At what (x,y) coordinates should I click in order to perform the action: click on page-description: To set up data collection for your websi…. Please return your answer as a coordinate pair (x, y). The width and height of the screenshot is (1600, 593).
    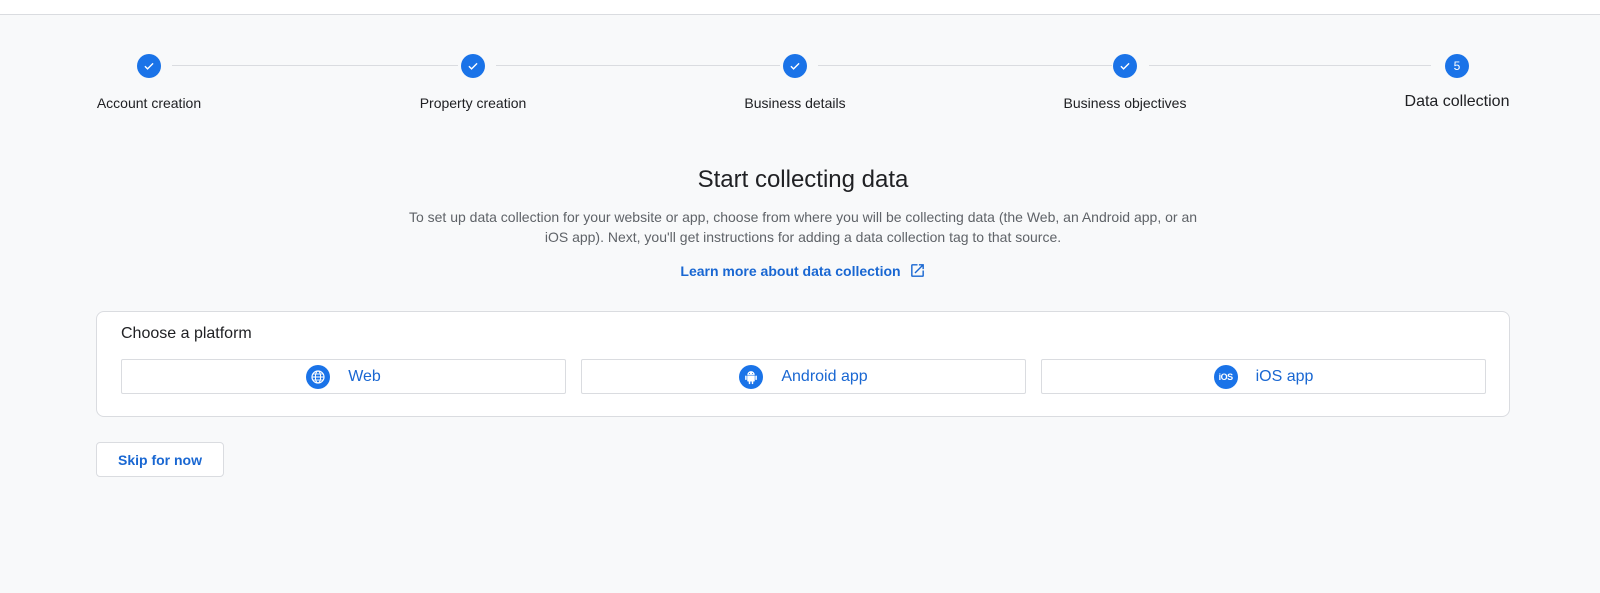
    Looking at the image, I should click on (803, 227).